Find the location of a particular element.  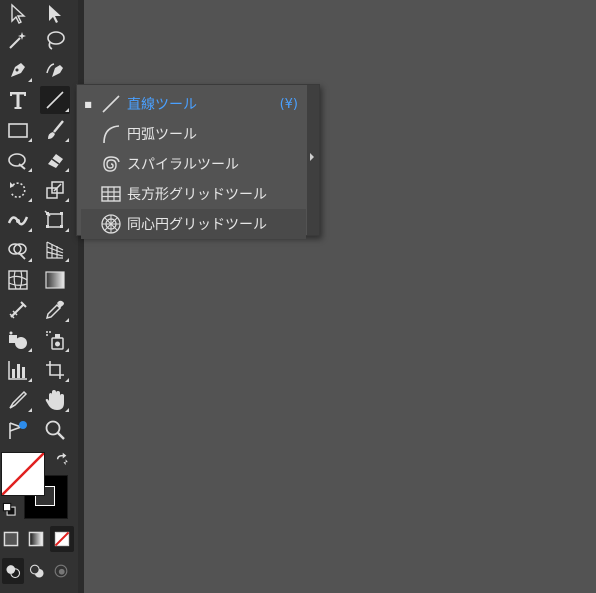

type-tool-button is located at coordinates (18, 100).